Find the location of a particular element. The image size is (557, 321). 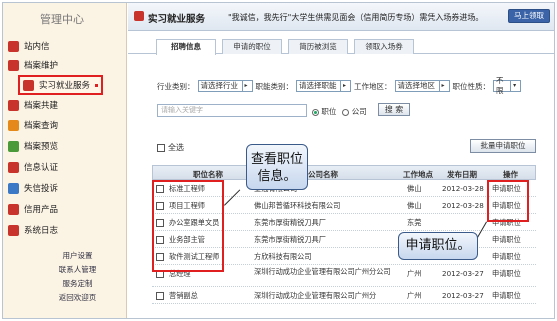

radio-unchecked-icon is located at coordinates (346, 112).